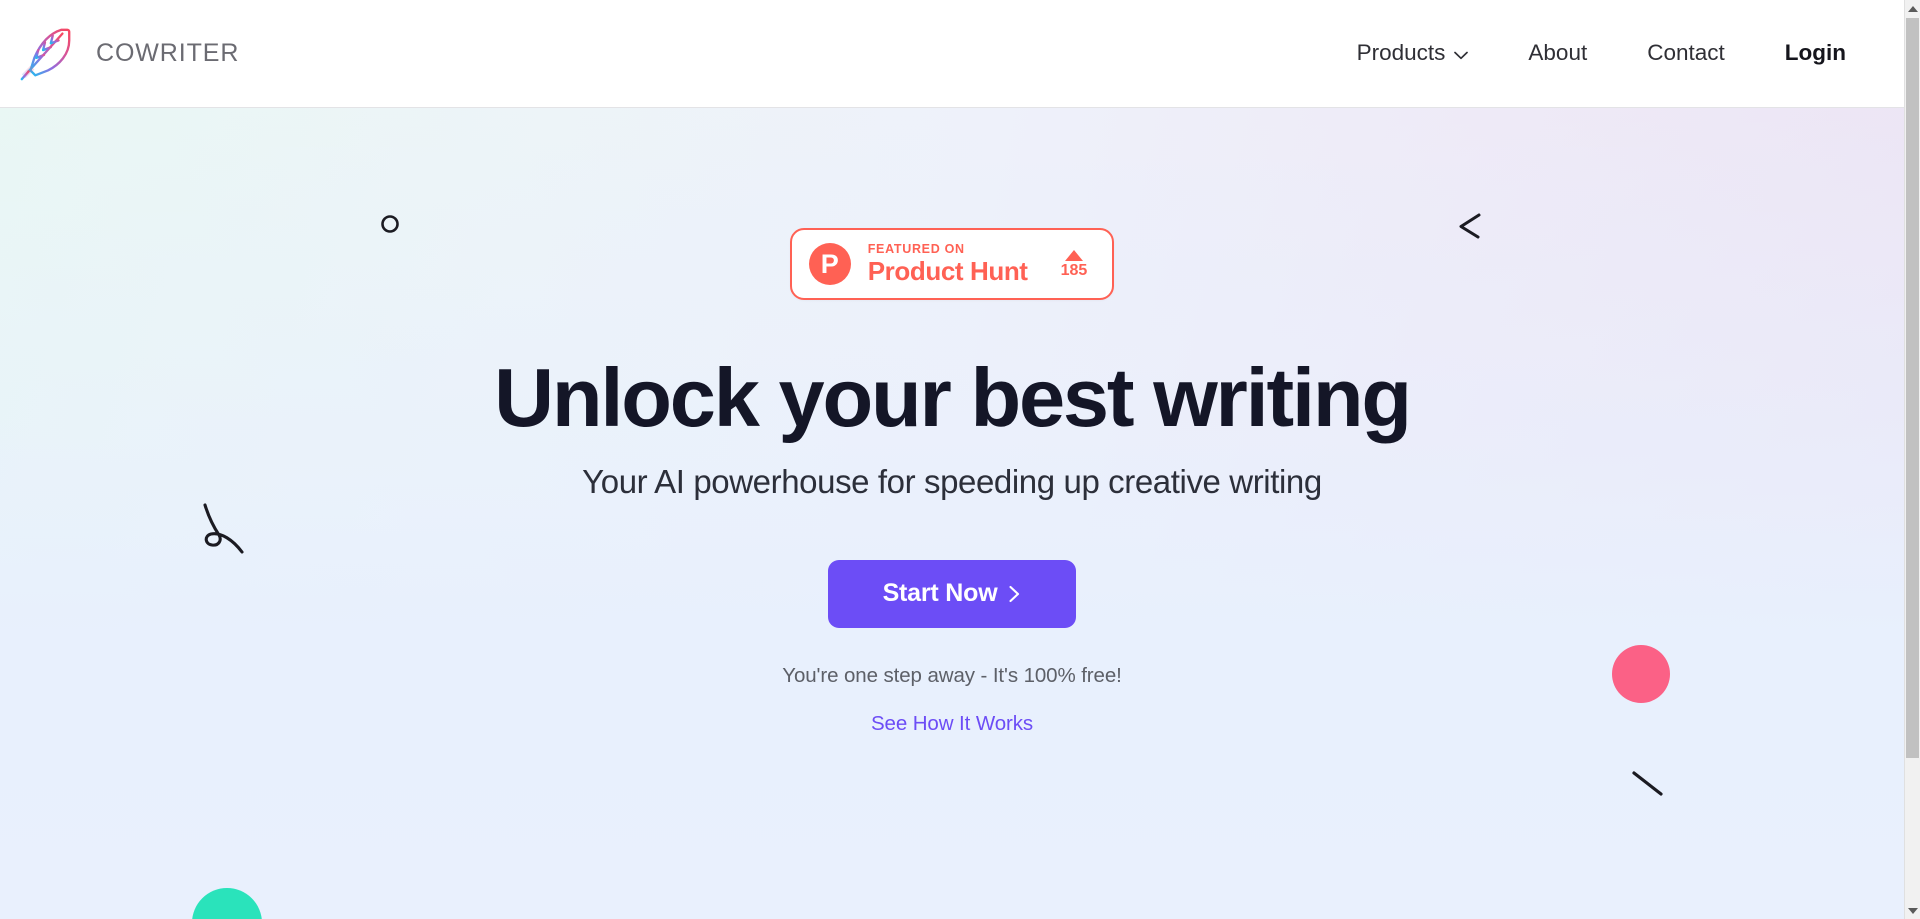  Describe the element at coordinates (952, 724) in the screenshot. I see `see-how-it-works-link: See How It Works` at that location.